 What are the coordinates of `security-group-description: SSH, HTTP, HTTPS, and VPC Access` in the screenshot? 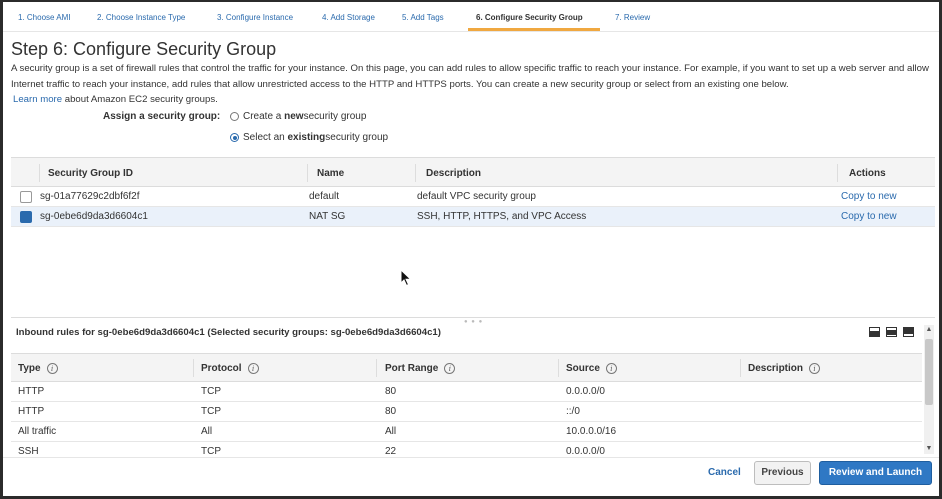 It's located at (502, 216).